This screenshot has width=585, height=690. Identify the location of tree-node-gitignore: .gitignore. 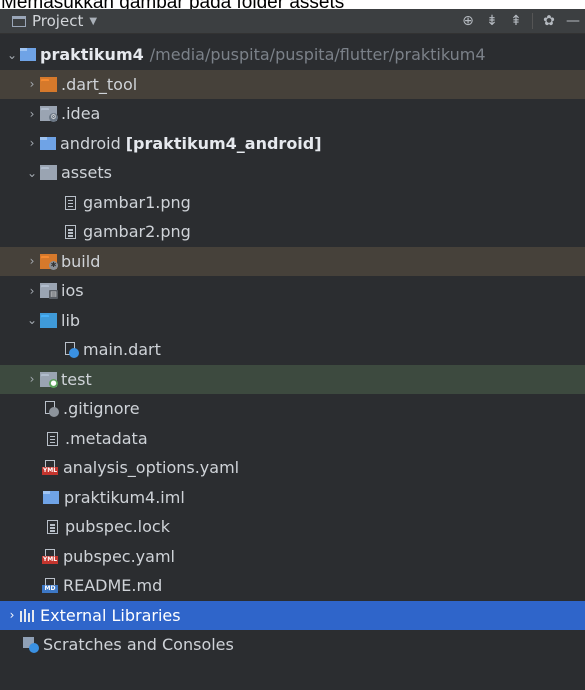
(292, 409).